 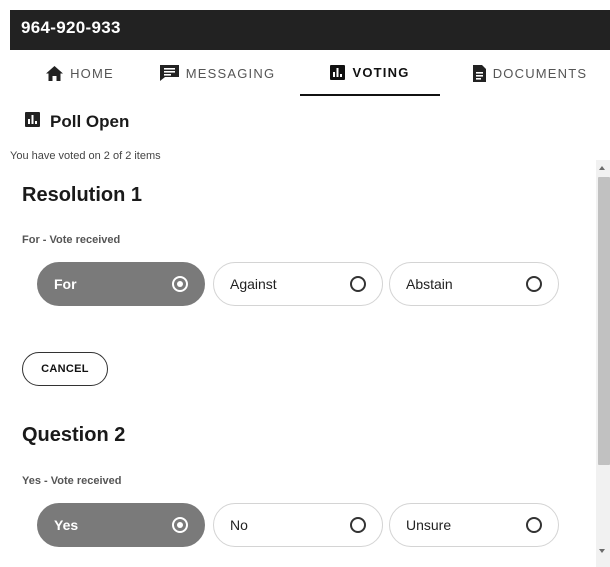 I want to click on vote-option-label: Abstain, so click(x=429, y=284).